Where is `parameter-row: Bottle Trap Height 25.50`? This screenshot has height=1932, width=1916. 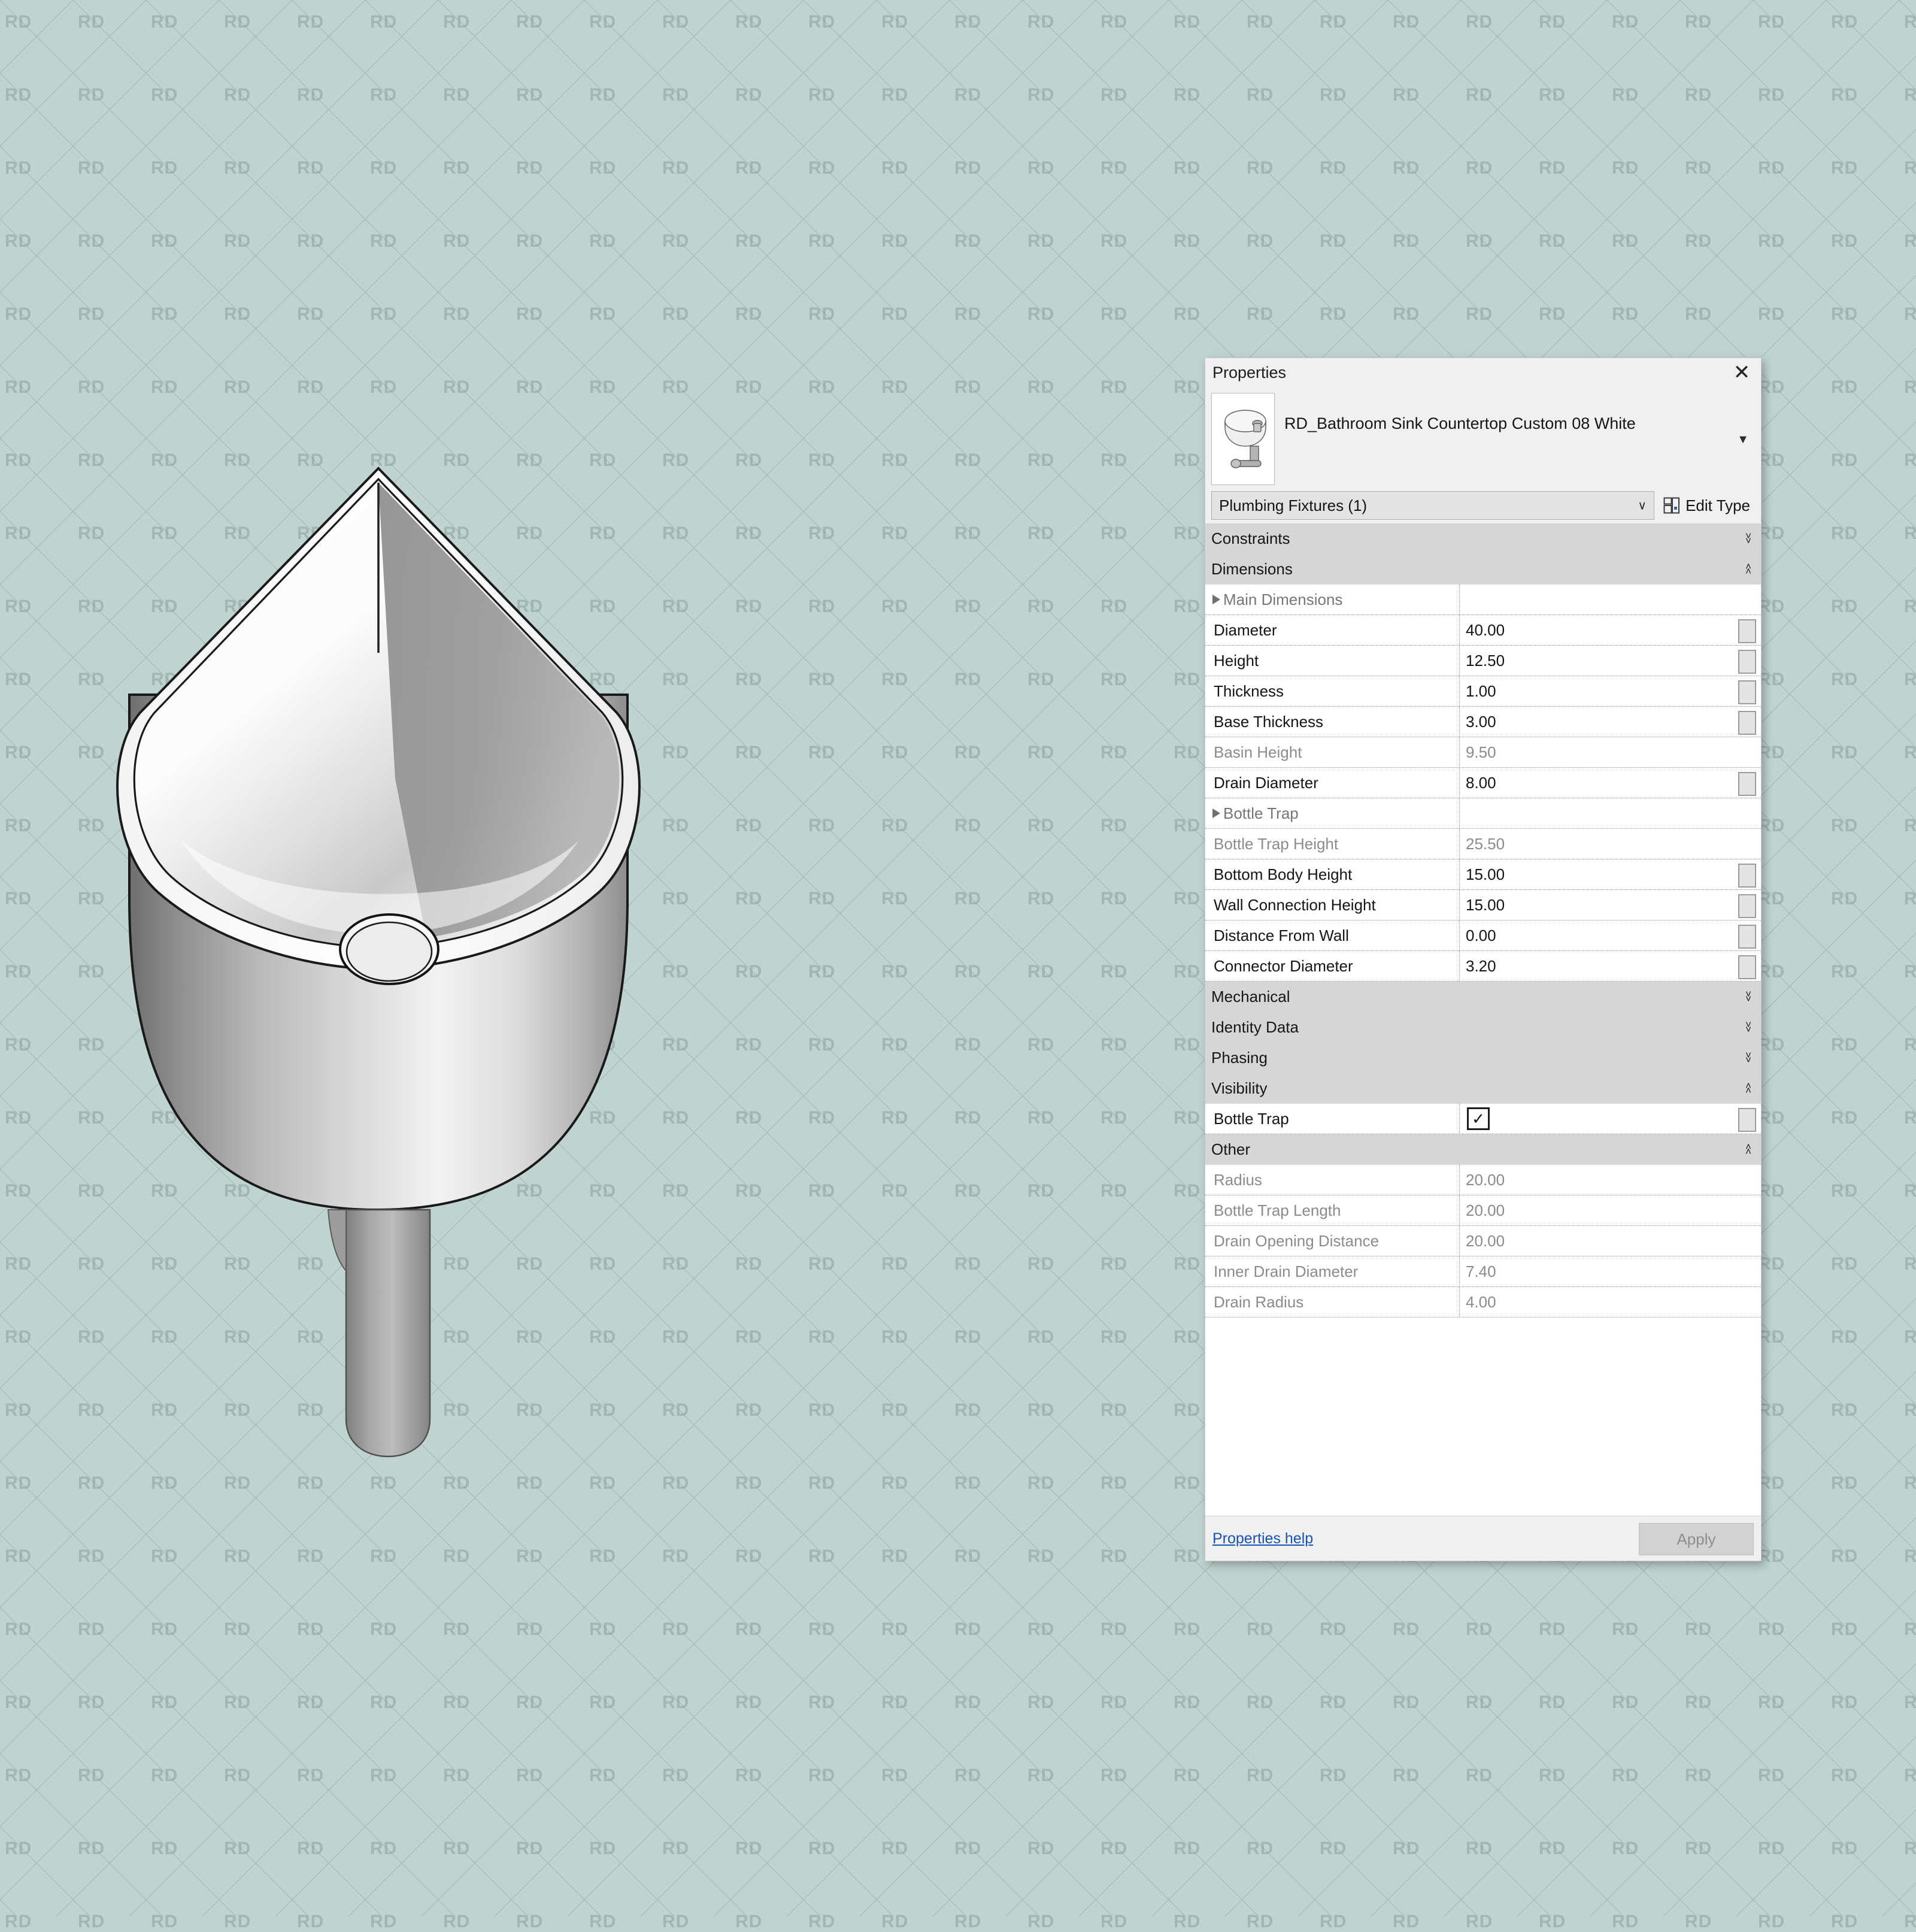 parameter-row: Bottle Trap Height 25.50 is located at coordinates (1483, 844).